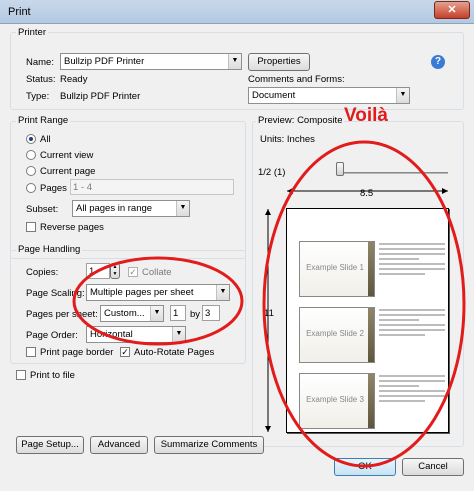 This screenshot has height=491, width=474. What do you see at coordinates (268, 429) in the screenshot?
I see `height-arrow-bottom` at bounding box center [268, 429].